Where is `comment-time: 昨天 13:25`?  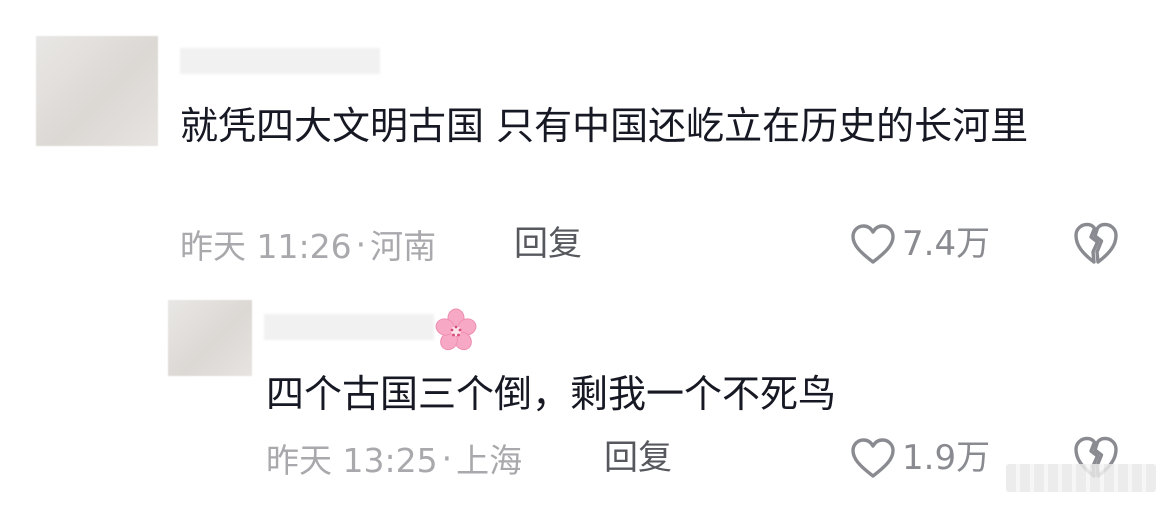
comment-time: 昨天 13:25 is located at coordinates (352, 460).